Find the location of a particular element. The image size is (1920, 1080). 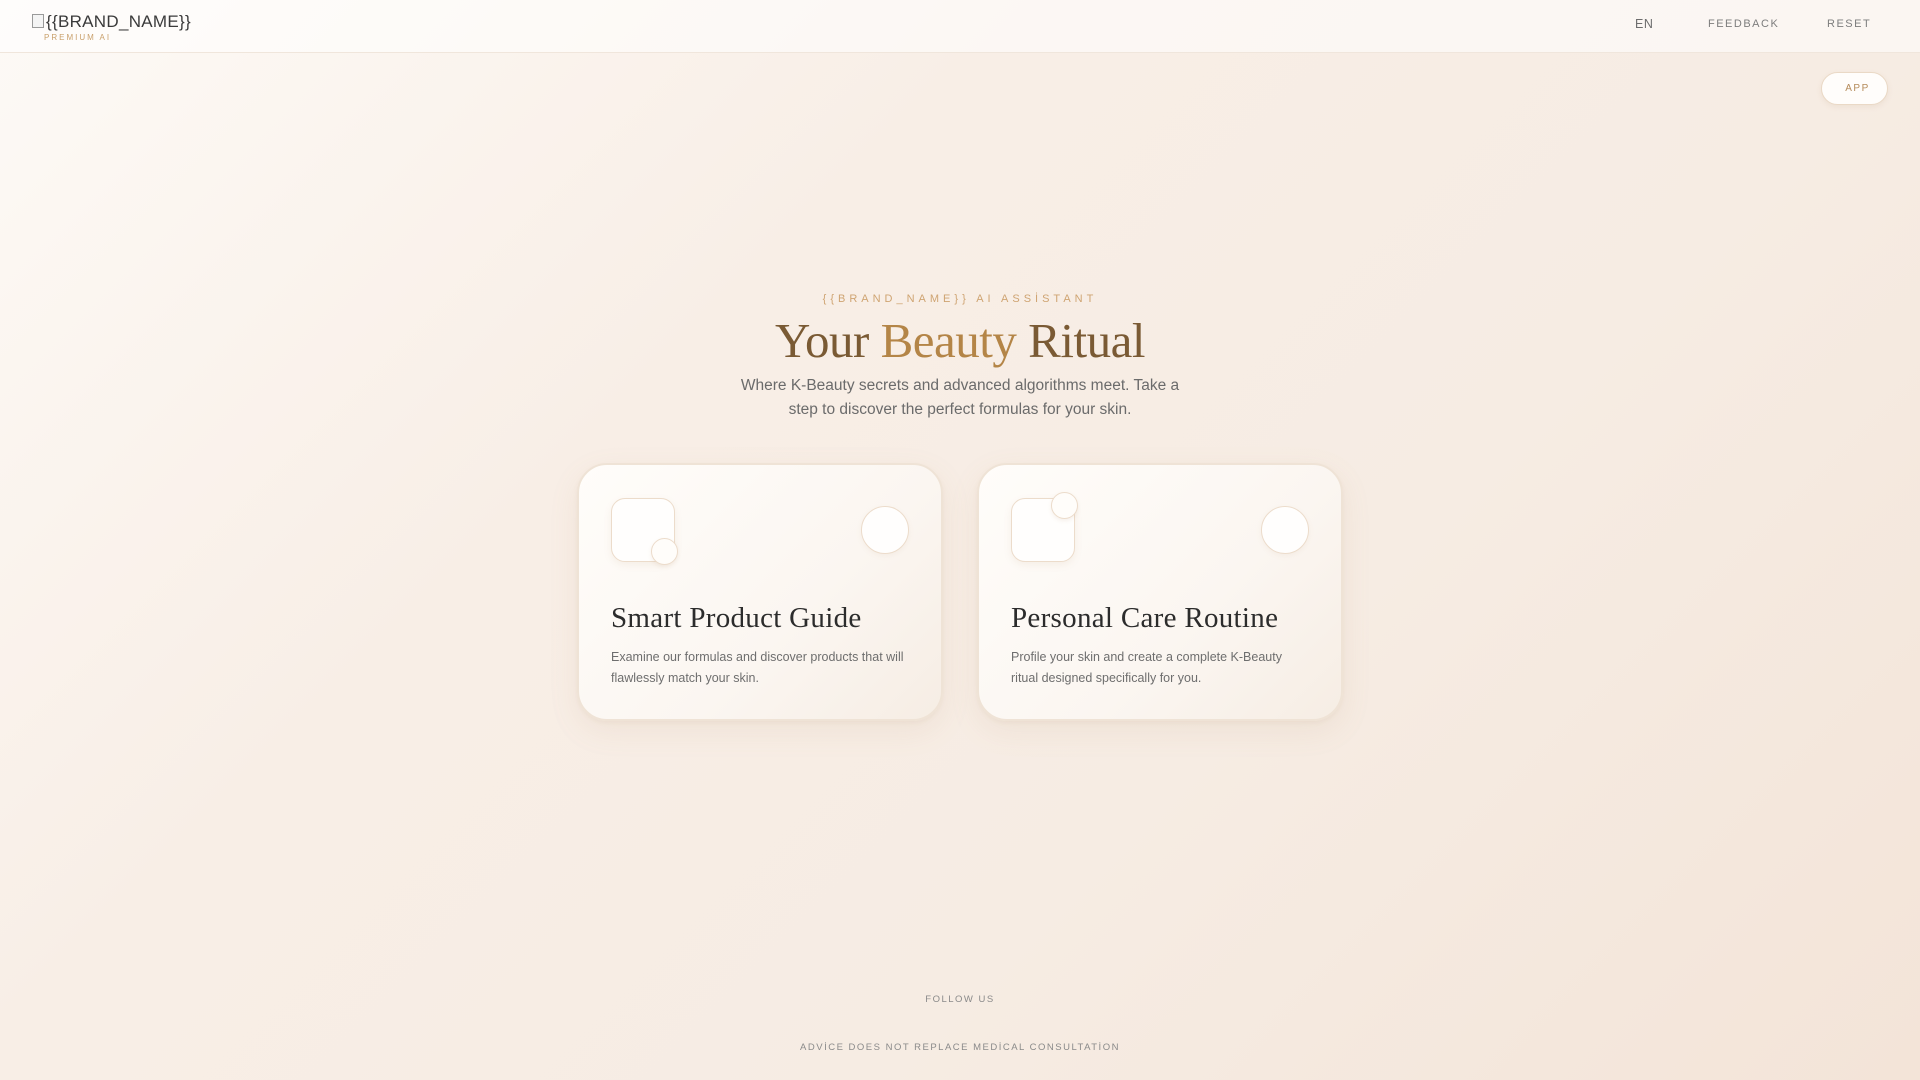

brand-logo: {{BRAND_NAME}} PREMIUM AI is located at coordinates (112, 29).